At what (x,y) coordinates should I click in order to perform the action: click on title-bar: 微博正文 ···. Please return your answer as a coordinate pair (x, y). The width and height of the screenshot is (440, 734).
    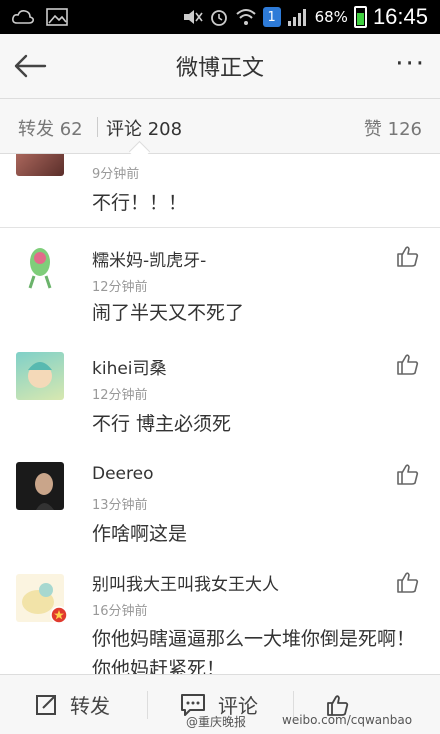
    Looking at the image, I should click on (220, 66).